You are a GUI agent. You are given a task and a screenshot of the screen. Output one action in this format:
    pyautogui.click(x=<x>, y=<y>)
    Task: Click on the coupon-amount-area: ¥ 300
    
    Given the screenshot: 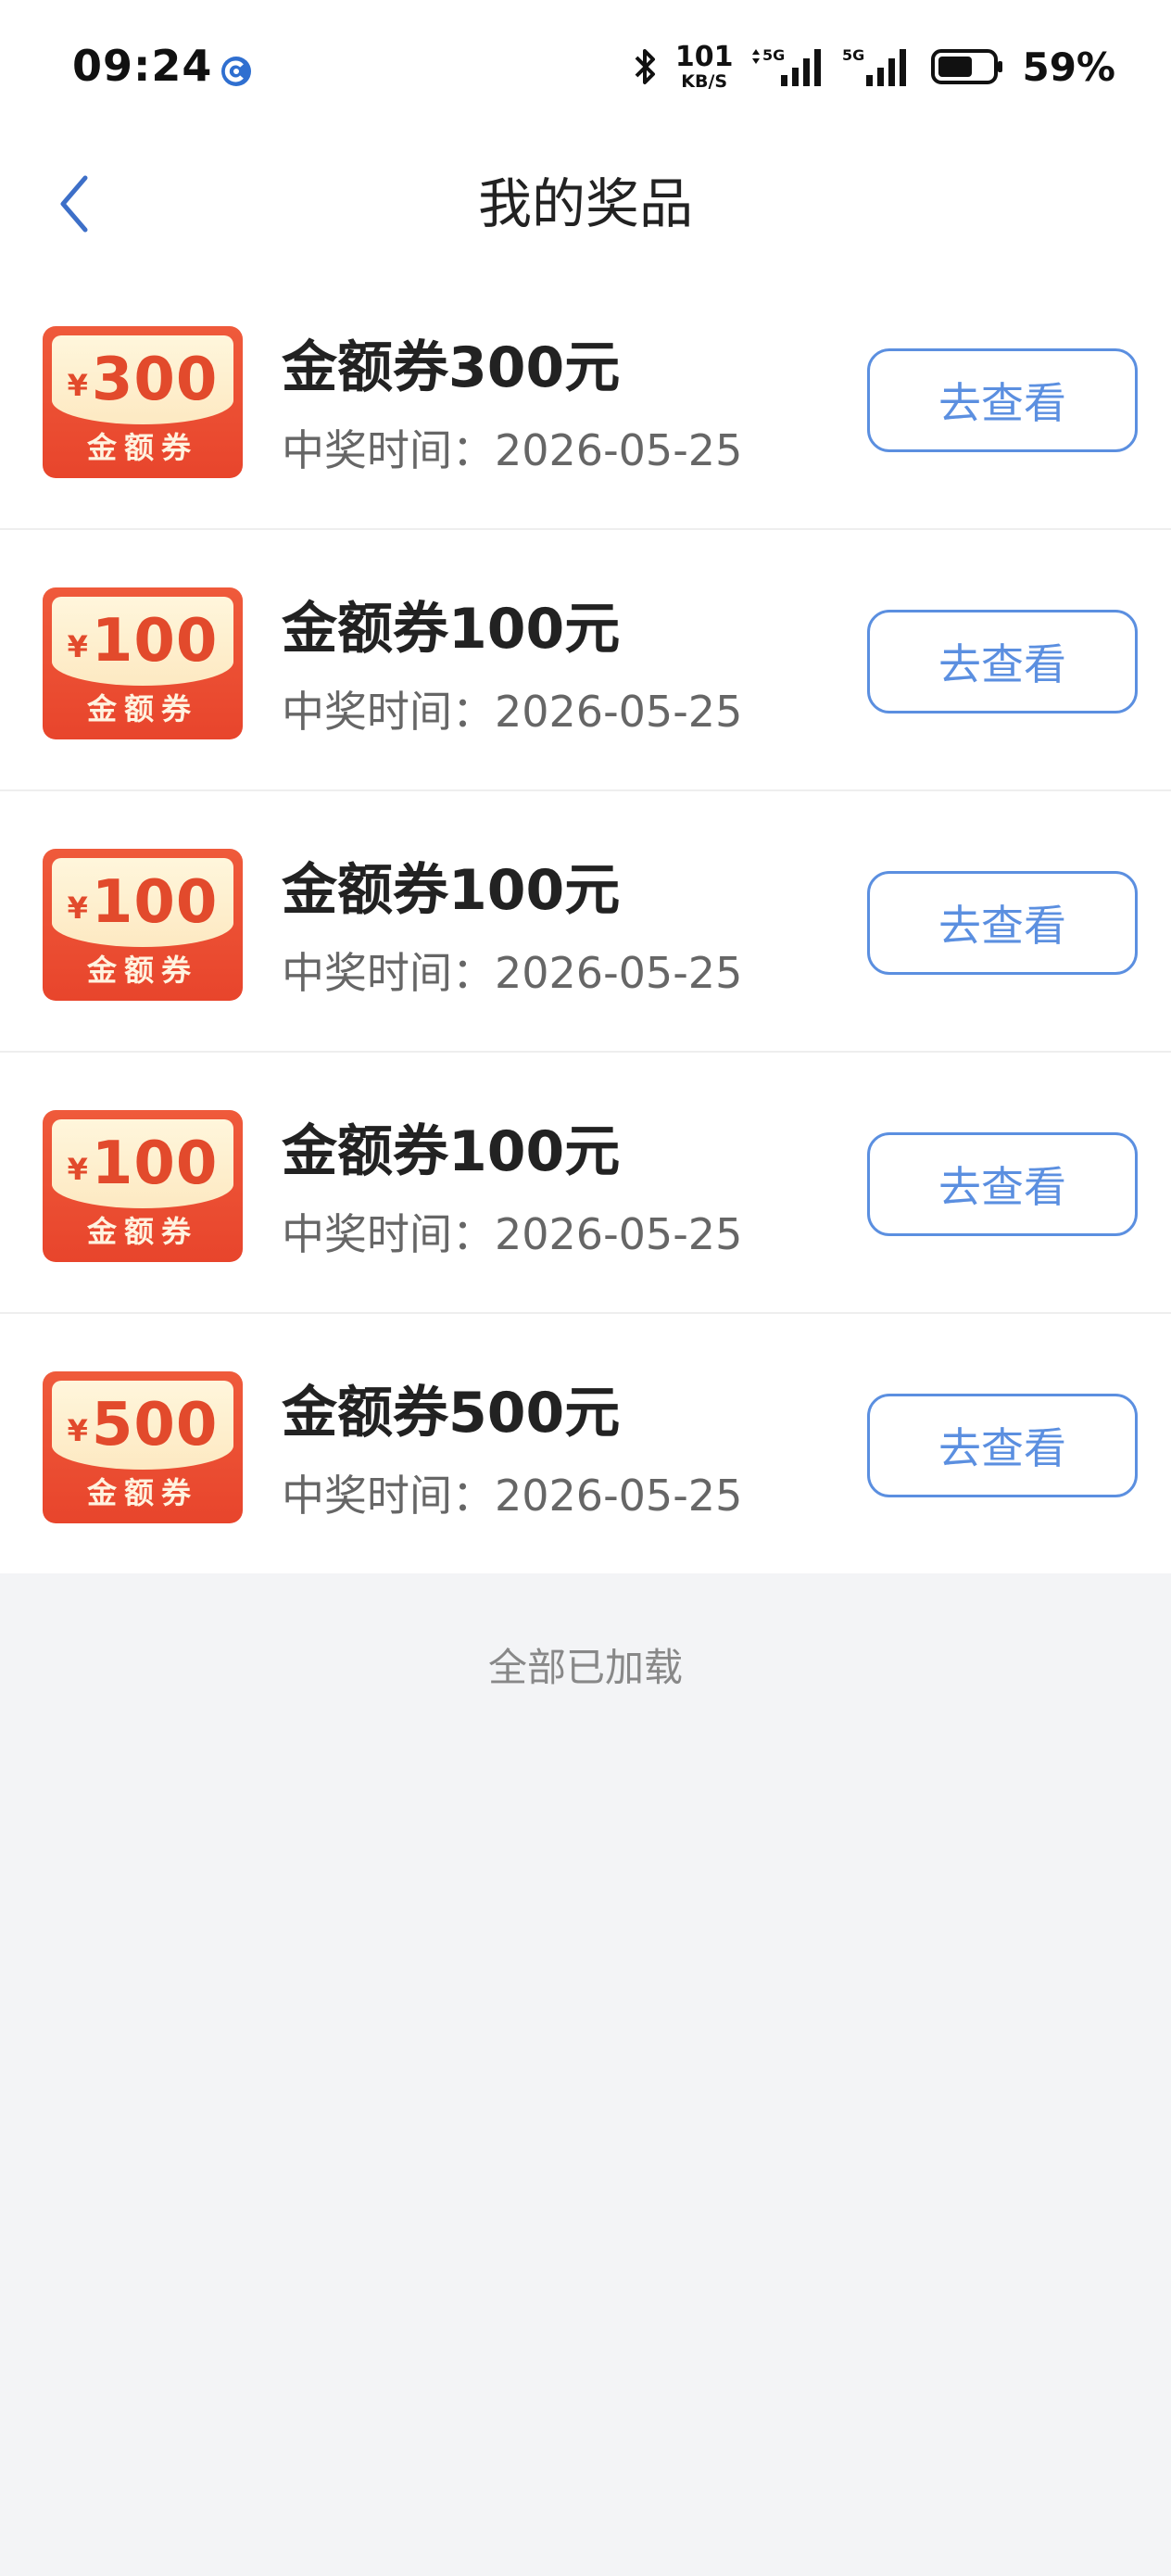 What is the action you would take?
    pyautogui.click(x=142, y=379)
    